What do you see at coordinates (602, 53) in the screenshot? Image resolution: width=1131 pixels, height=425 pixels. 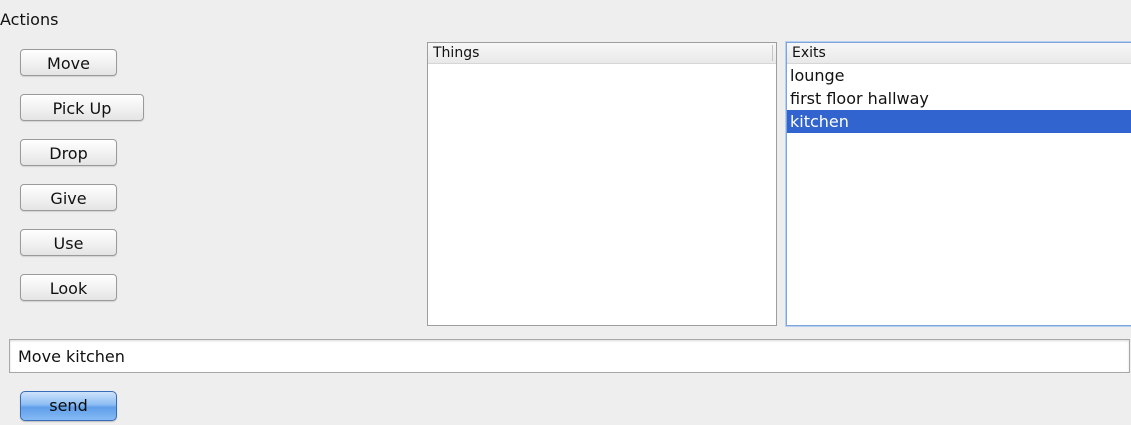 I see `things-list-header: Things` at bounding box center [602, 53].